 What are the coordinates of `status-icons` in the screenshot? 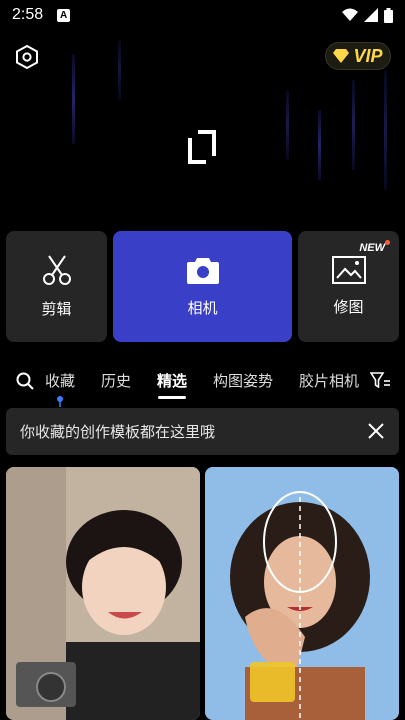 It's located at (367, 15).